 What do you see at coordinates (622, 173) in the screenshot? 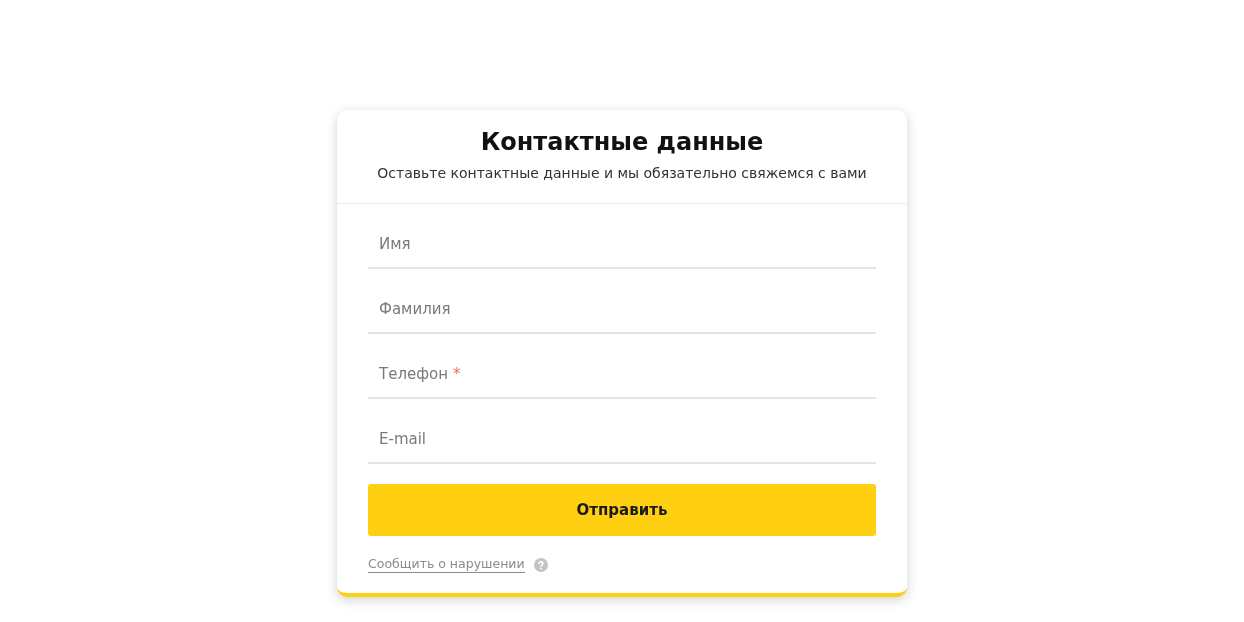
I see `form-subtitle: Оставьте контактные данные и мы обязательно свяжемся с вами` at bounding box center [622, 173].